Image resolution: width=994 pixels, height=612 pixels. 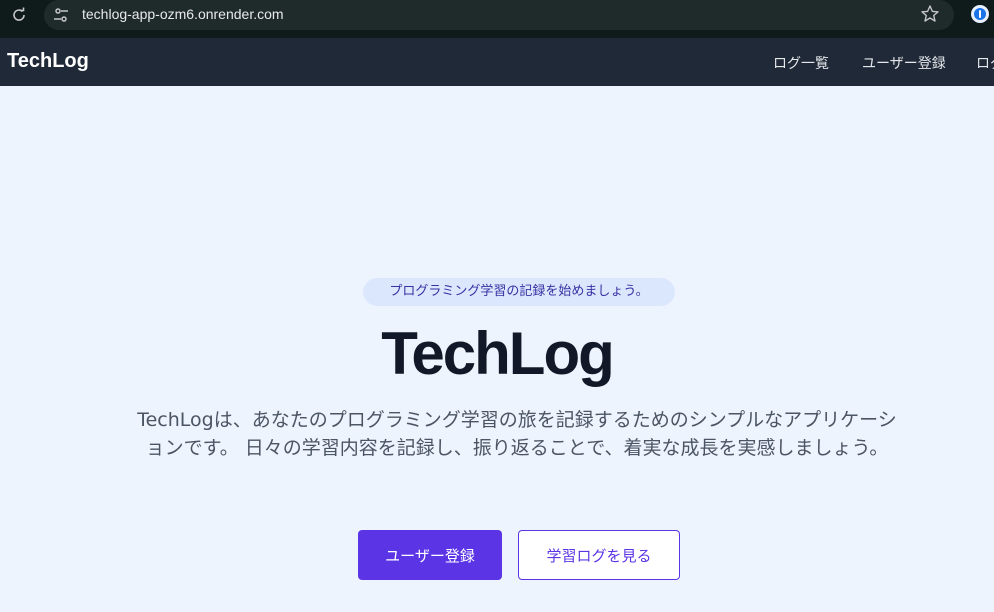 What do you see at coordinates (61, 15) in the screenshot?
I see `site-info-icon` at bounding box center [61, 15].